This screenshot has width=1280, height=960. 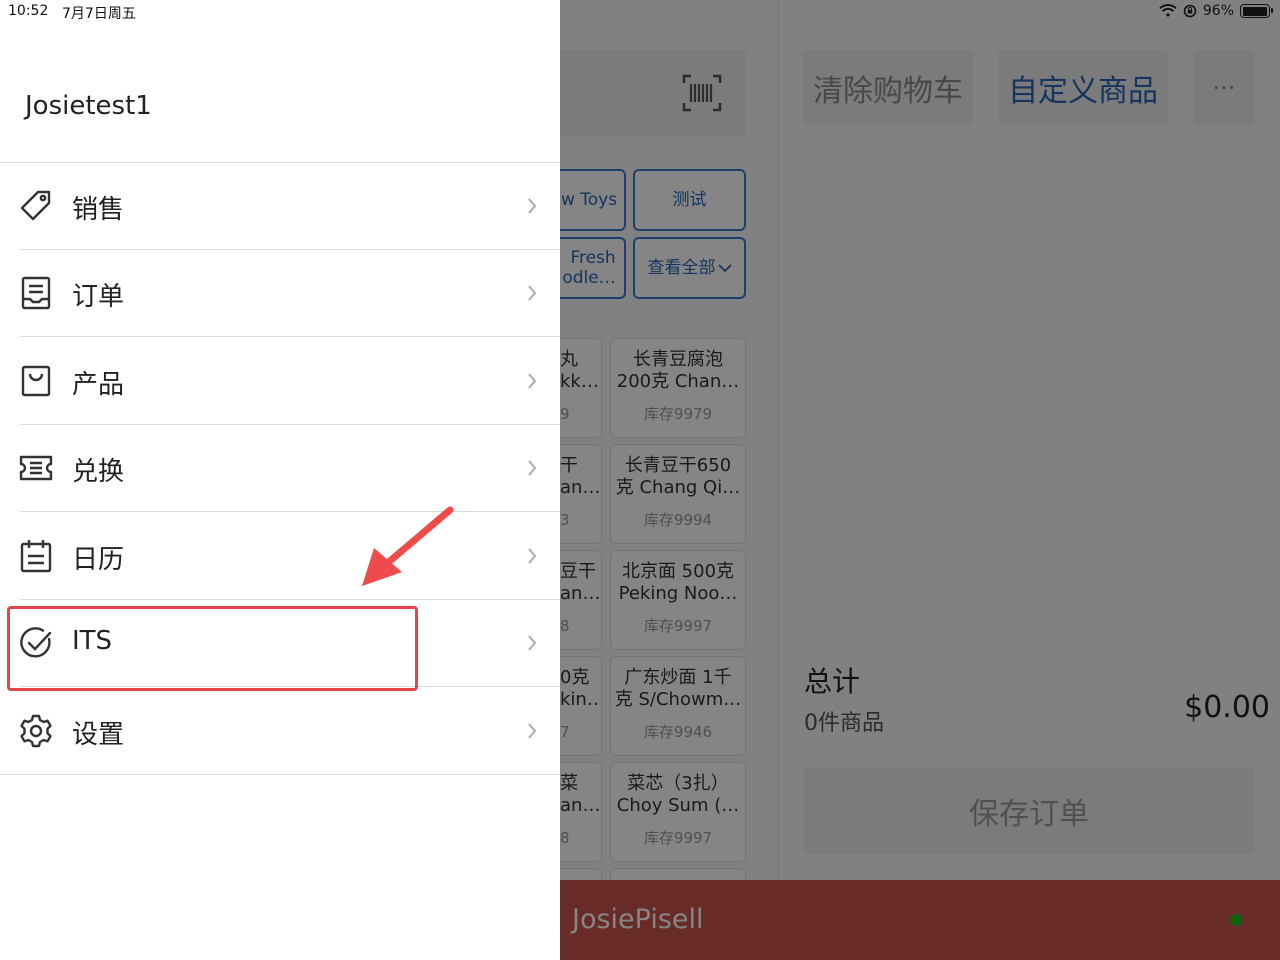 What do you see at coordinates (36, 381) in the screenshot?
I see `shopping-bag-icon` at bounding box center [36, 381].